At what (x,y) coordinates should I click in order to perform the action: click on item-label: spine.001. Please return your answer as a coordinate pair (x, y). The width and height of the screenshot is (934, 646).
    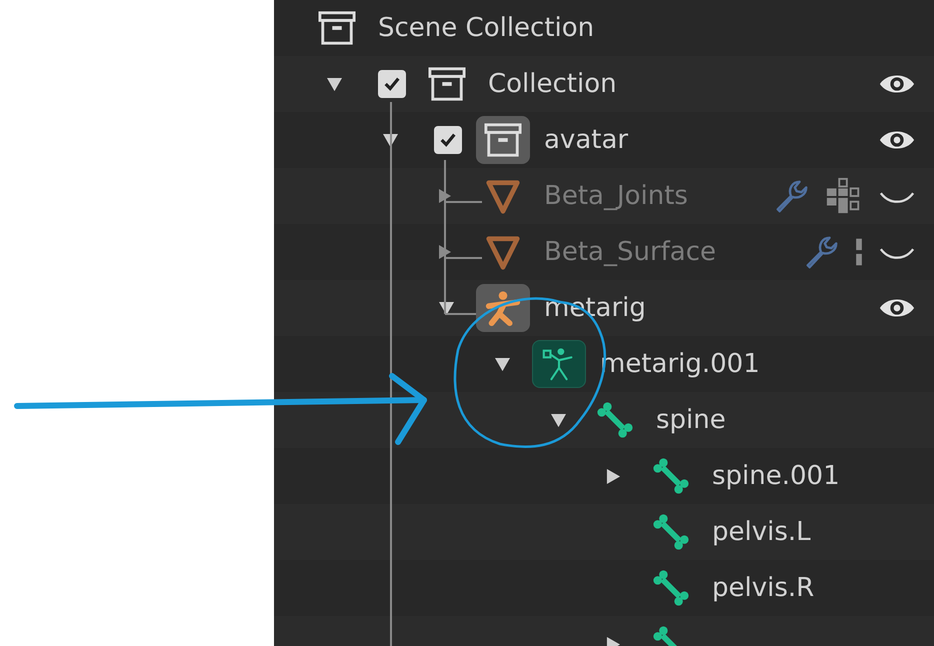
    Looking at the image, I should click on (776, 476).